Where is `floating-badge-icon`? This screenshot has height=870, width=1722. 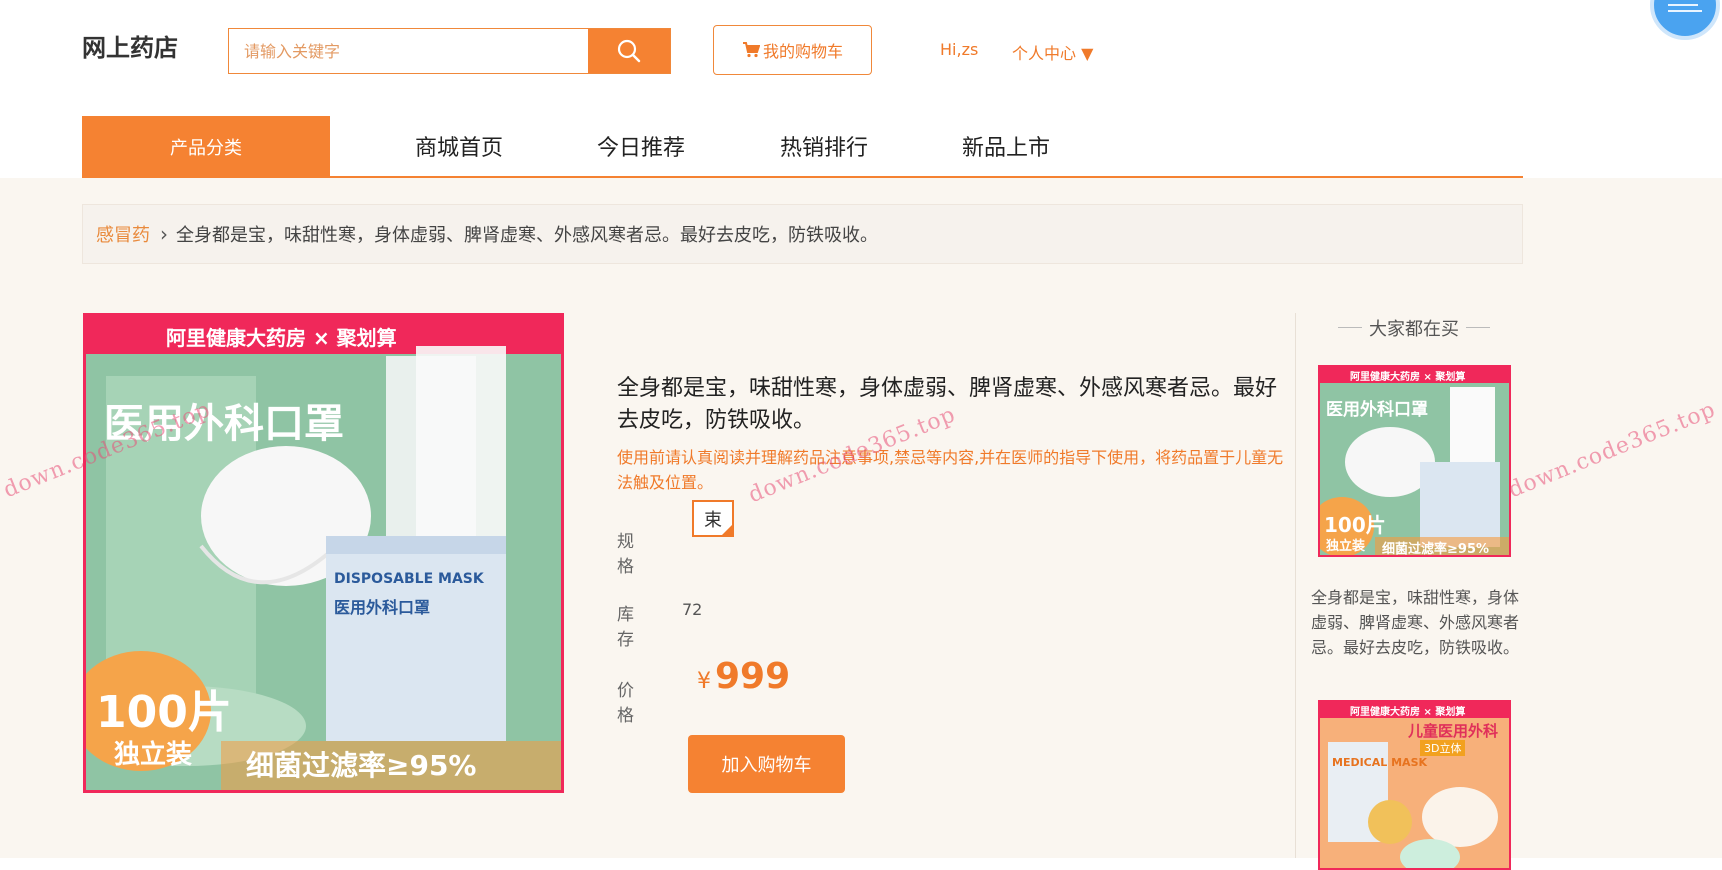 floating-badge-icon is located at coordinates (1685, 20).